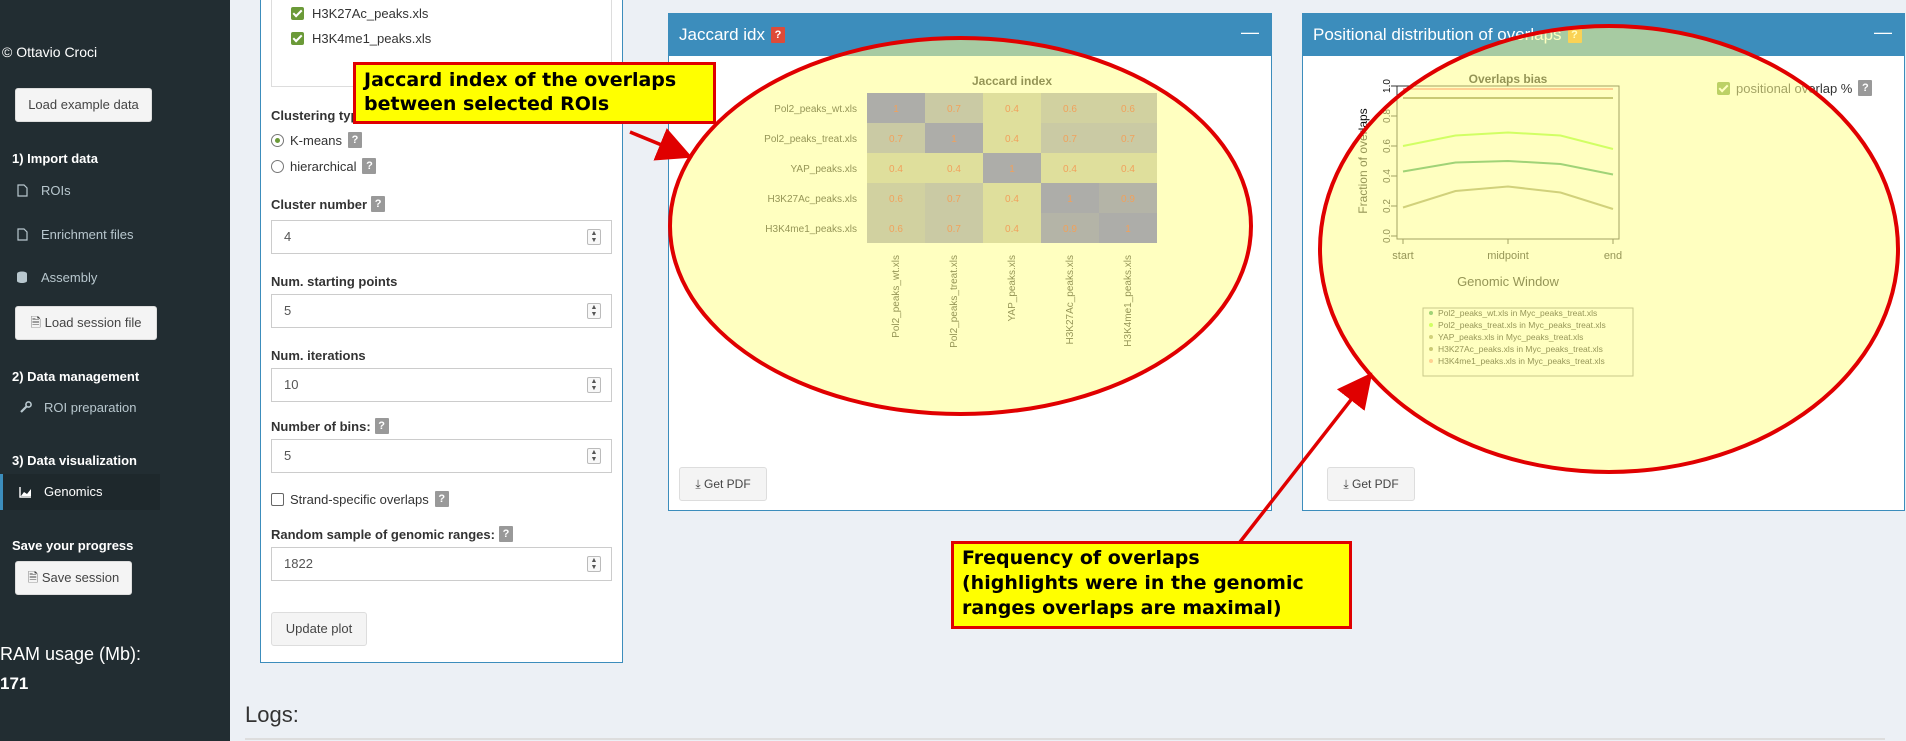  What do you see at coordinates (954, 301) in the screenshot?
I see `heatmap-column-label: Pol2_peaks_treat.xls` at bounding box center [954, 301].